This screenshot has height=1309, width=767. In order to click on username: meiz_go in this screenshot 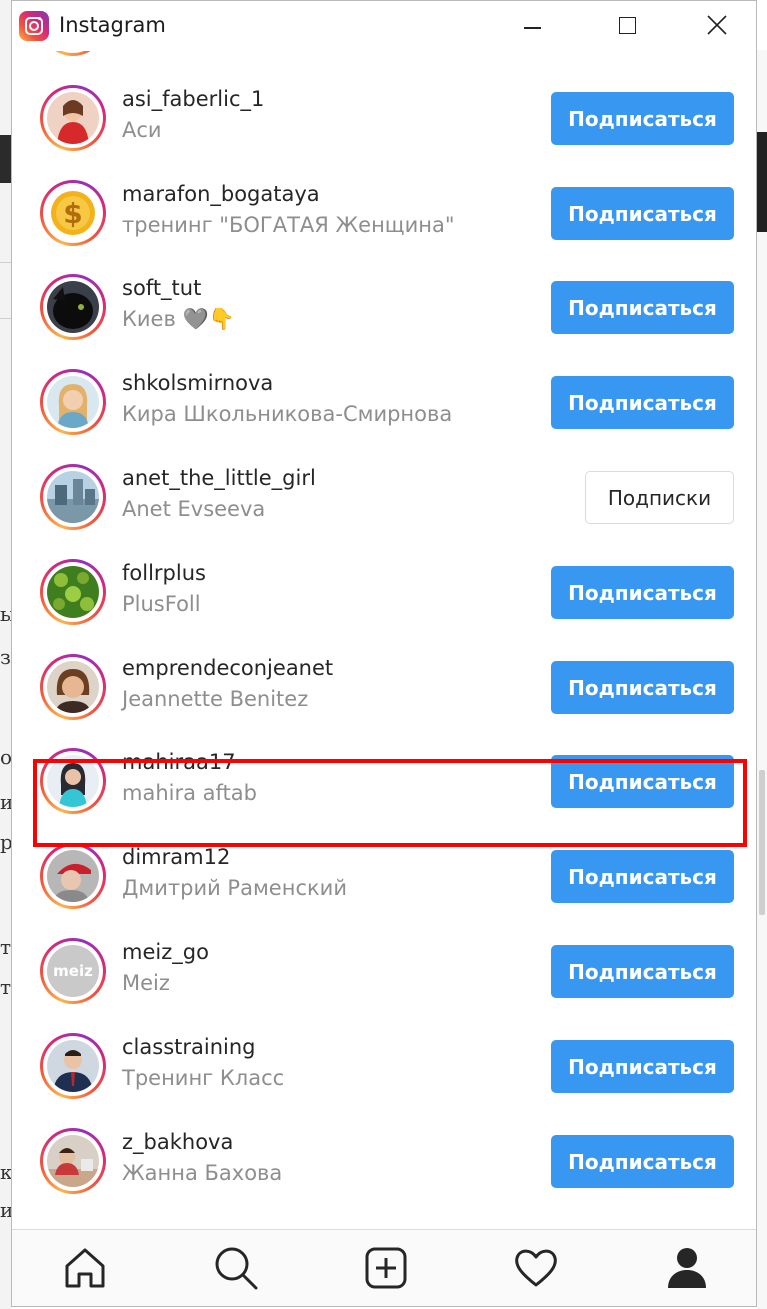, I will do `click(165, 952)`.